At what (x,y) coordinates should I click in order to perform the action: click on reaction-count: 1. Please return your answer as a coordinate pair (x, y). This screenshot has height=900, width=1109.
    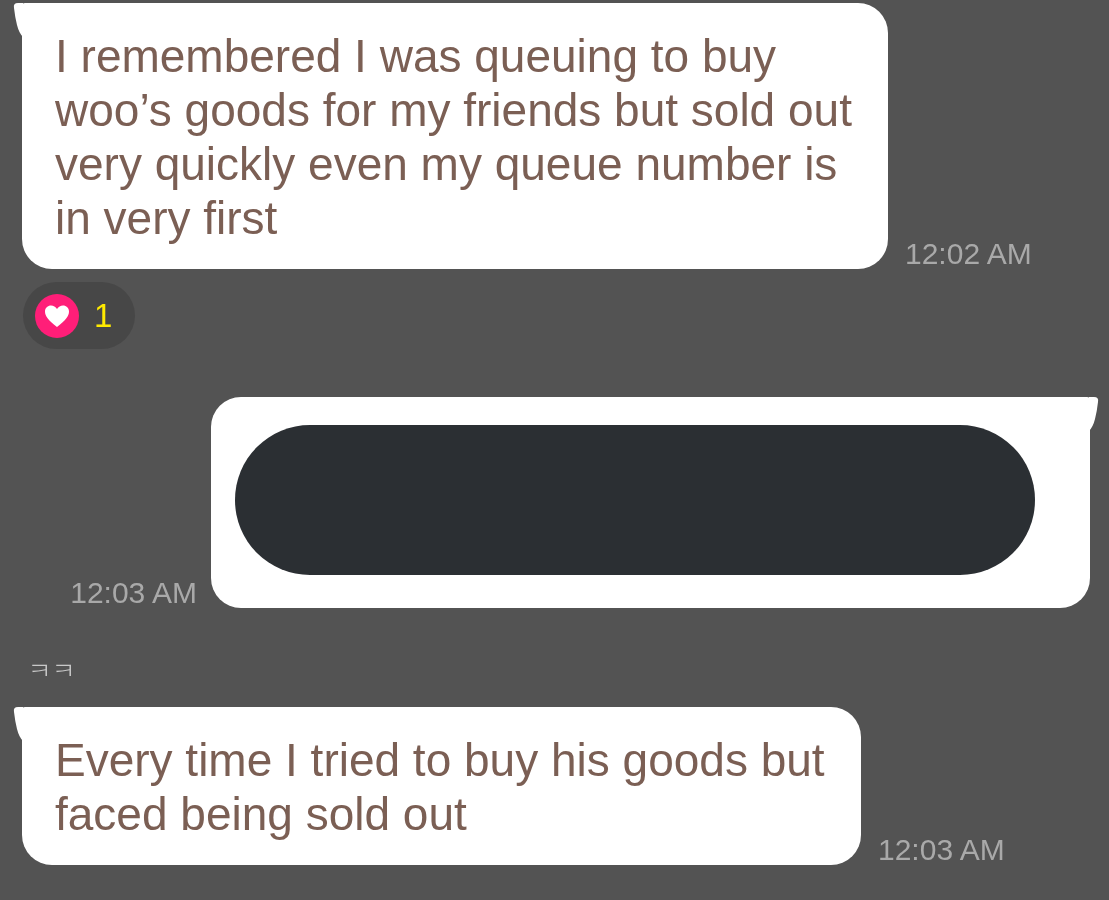
    Looking at the image, I should click on (103, 315).